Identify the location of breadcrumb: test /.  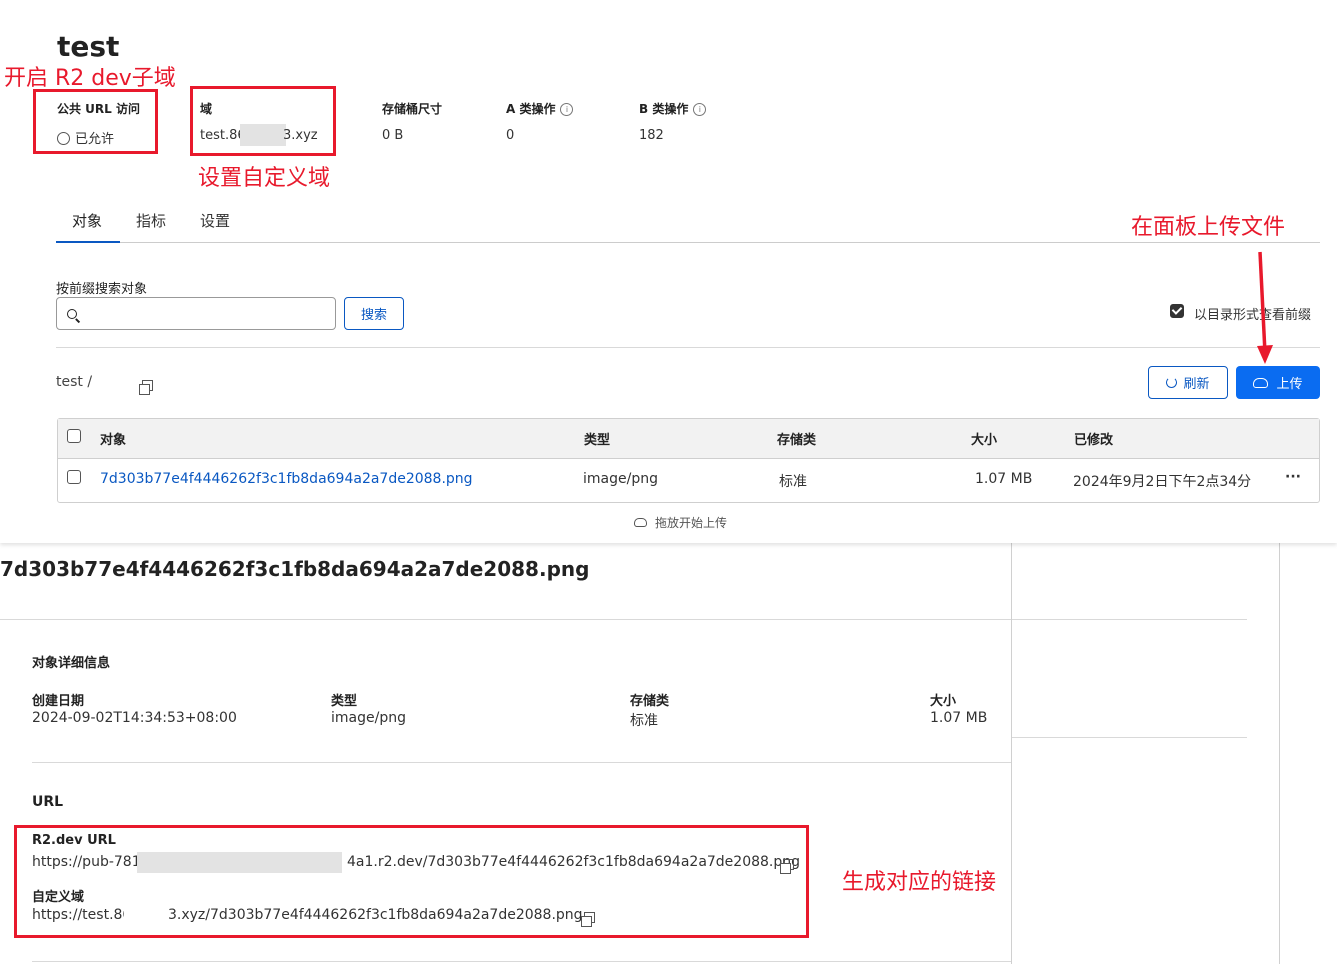
(74, 382).